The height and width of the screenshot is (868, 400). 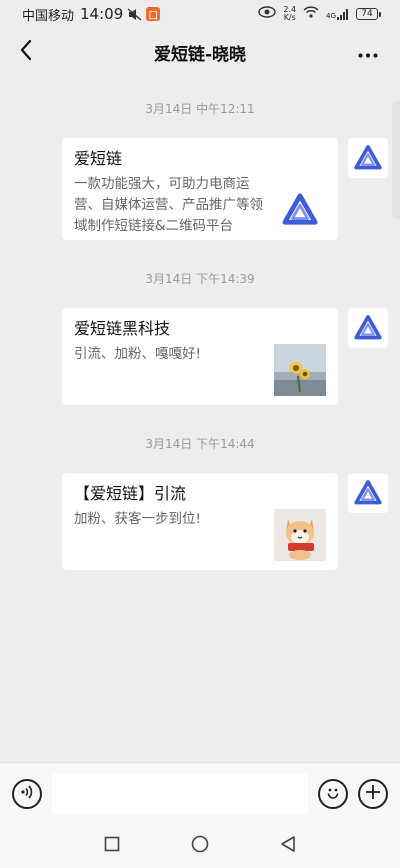 I want to click on status-left: 中国移动 14:09 口, so click(x=91, y=14).